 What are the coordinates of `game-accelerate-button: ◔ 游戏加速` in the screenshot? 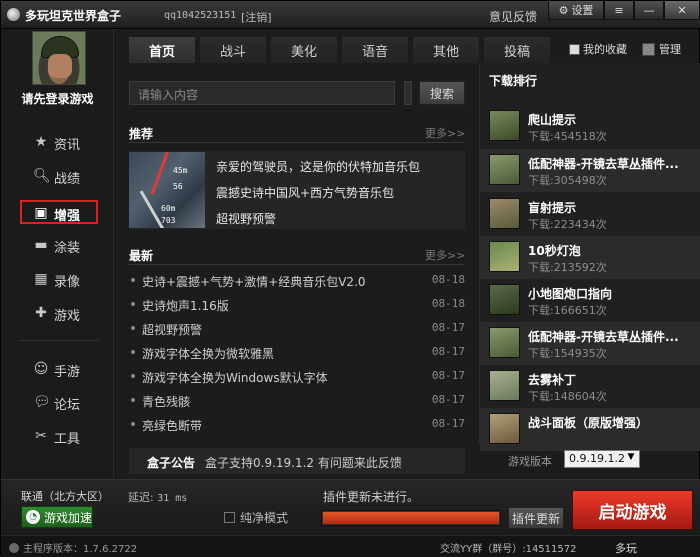 It's located at (57, 517).